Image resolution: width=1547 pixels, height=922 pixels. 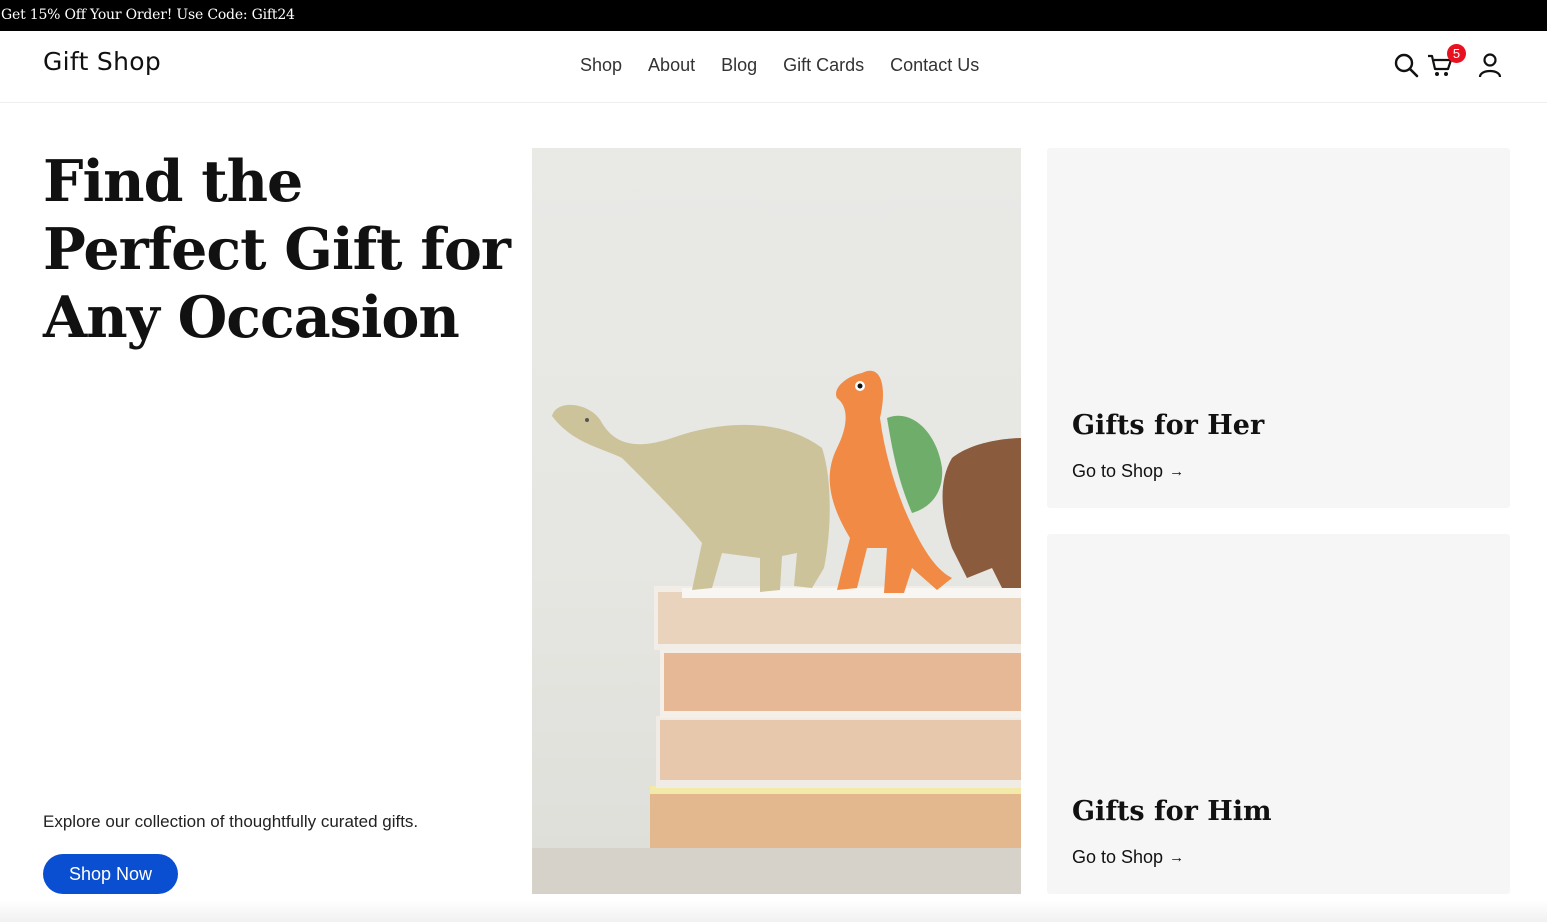 What do you see at coordinates (102, 61) in the screenshot?
I see `site-logo: Gift Shop` at bounding box center [102, 61].